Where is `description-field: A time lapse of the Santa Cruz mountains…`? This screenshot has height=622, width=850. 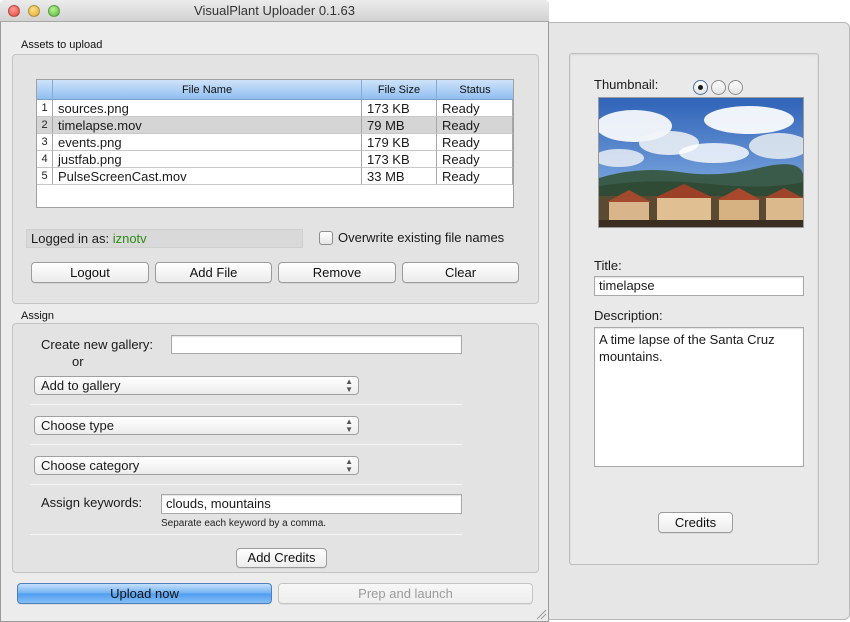
description-field: A time lapse of the Santa Cruz mountains… is located at coordinates (699, 397).